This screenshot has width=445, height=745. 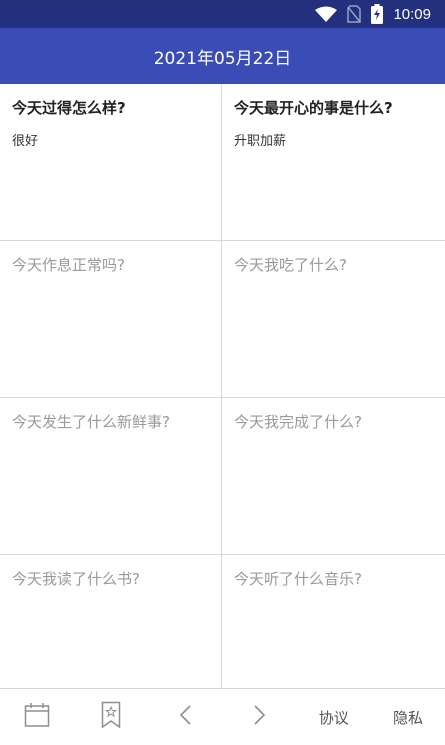 I want to click on question-cell-4: 今天我吃了什么?, so click(x=333, y=319).